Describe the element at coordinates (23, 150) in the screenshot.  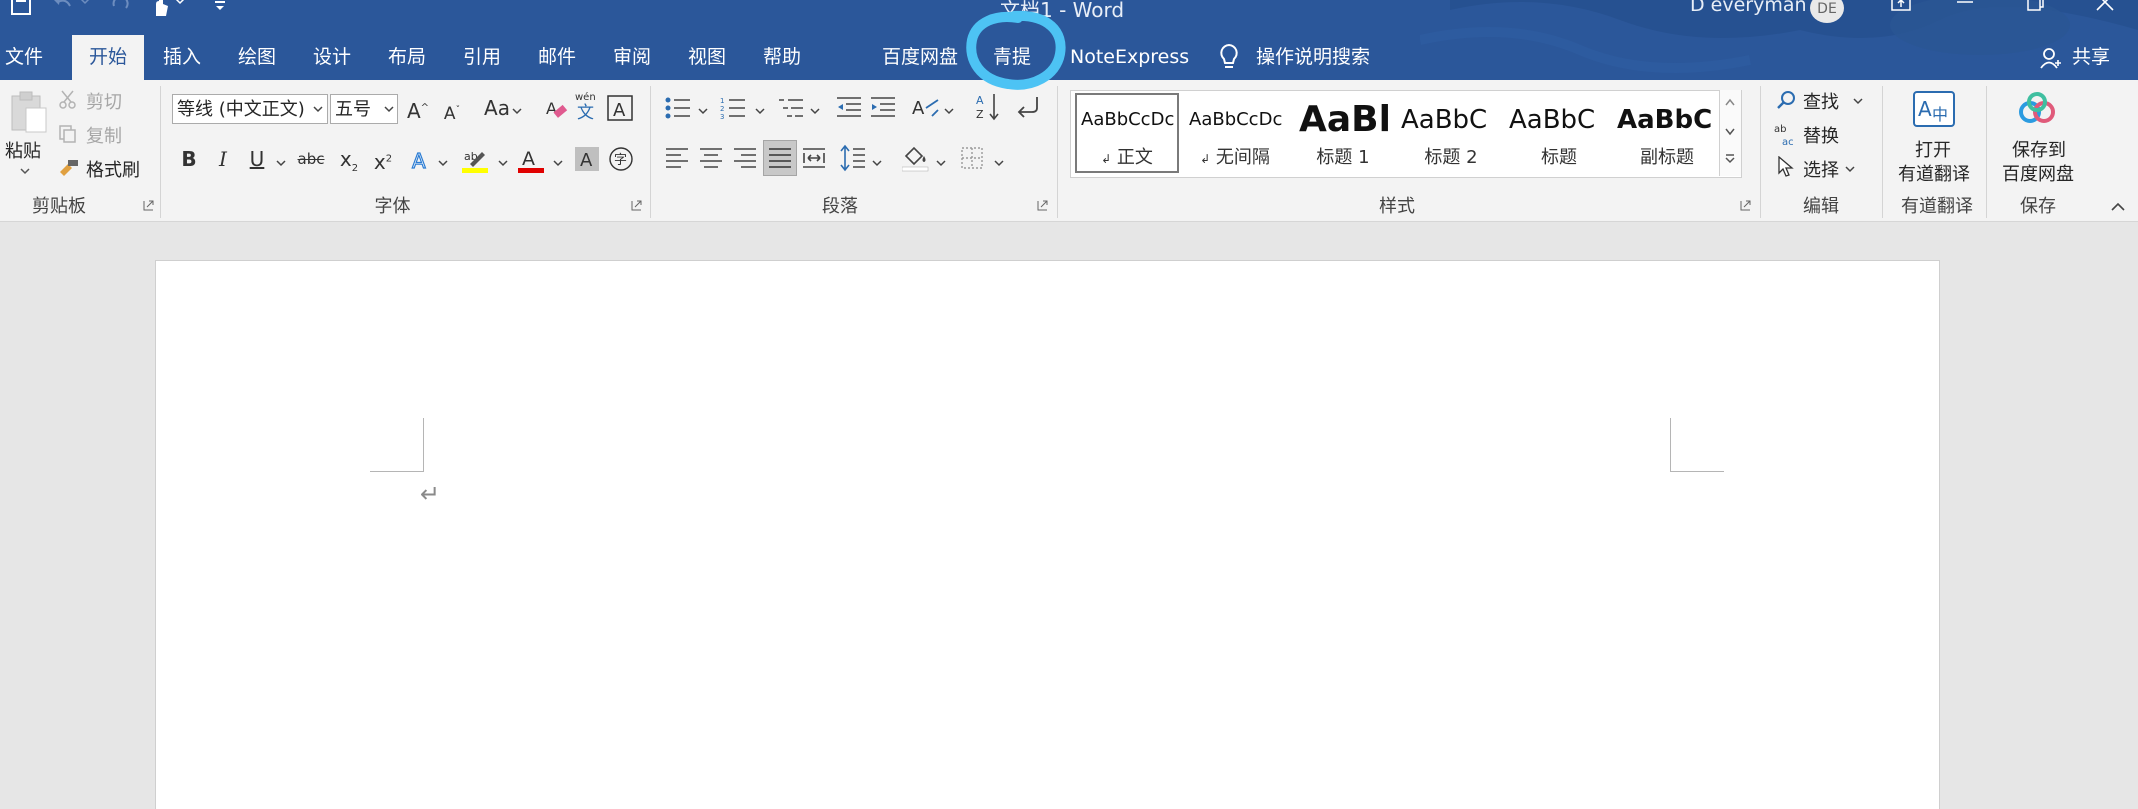
I see `paste-button: 粘贴` at that location.